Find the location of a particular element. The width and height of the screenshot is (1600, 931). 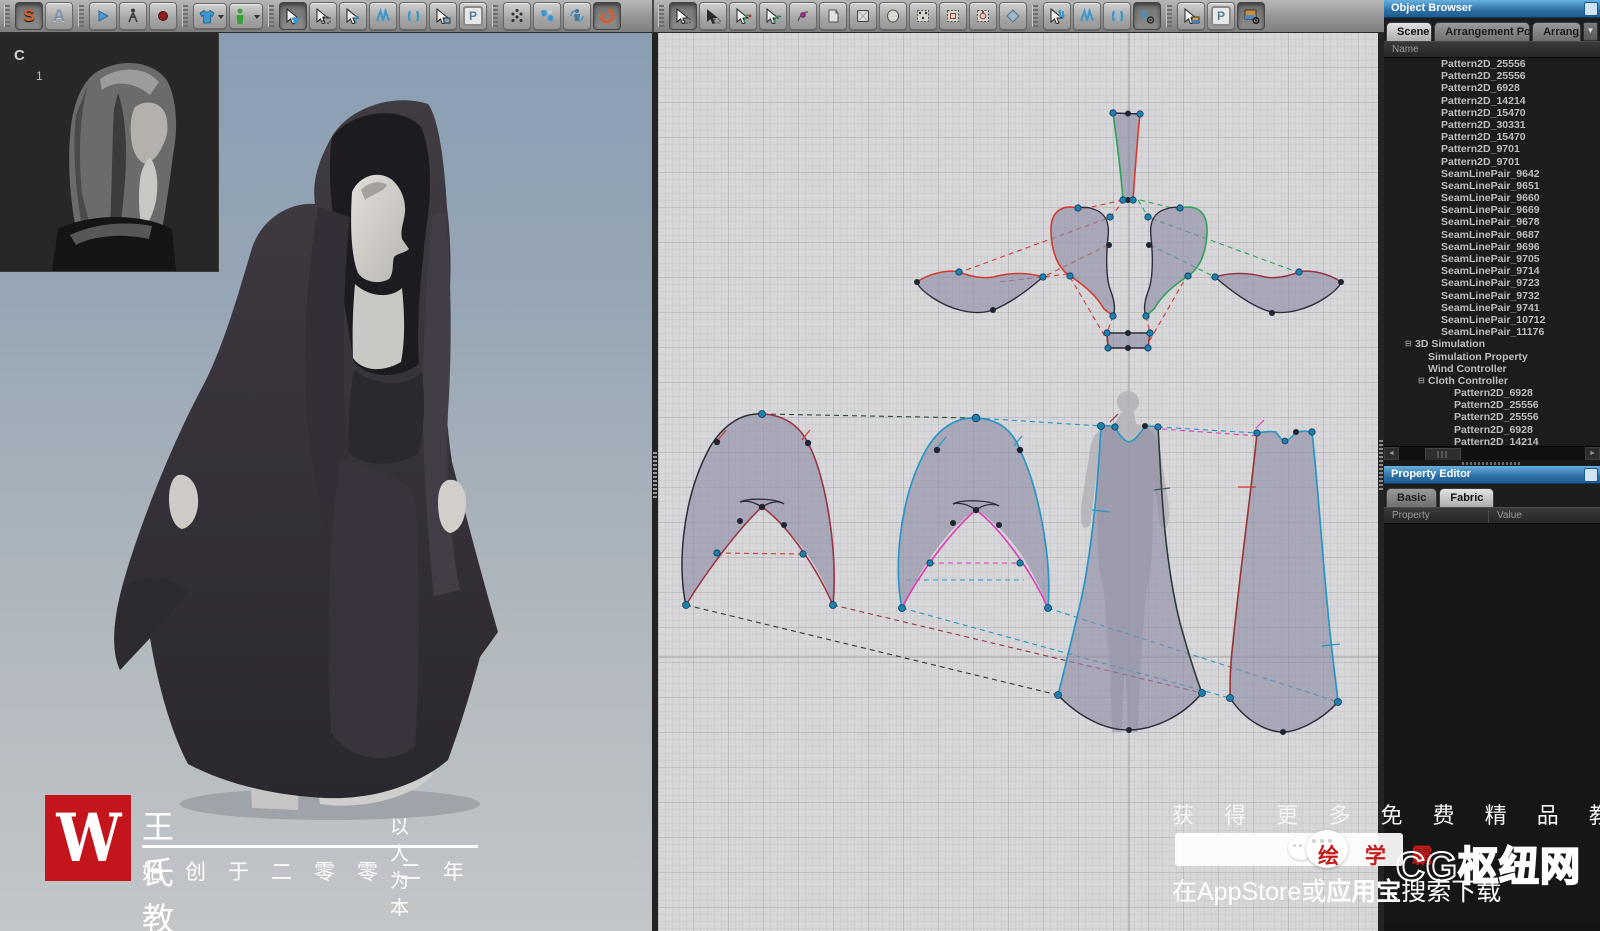

pattern-thumbnail-2d-button: P is located at coordinates (1221, 16).